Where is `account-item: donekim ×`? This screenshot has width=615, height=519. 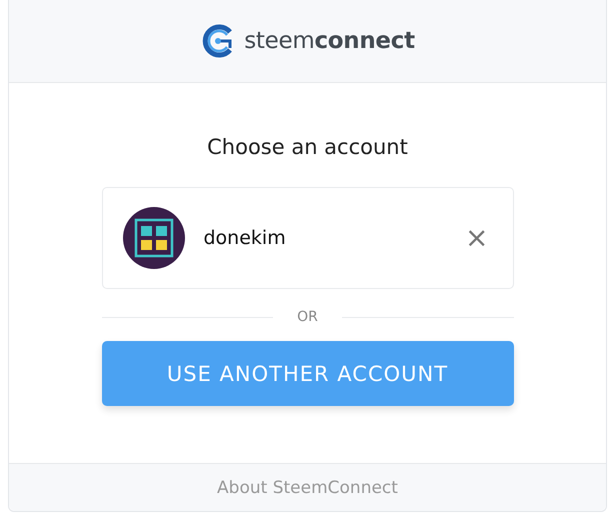 account-item: donekim × is located at coordinates (308, 238).